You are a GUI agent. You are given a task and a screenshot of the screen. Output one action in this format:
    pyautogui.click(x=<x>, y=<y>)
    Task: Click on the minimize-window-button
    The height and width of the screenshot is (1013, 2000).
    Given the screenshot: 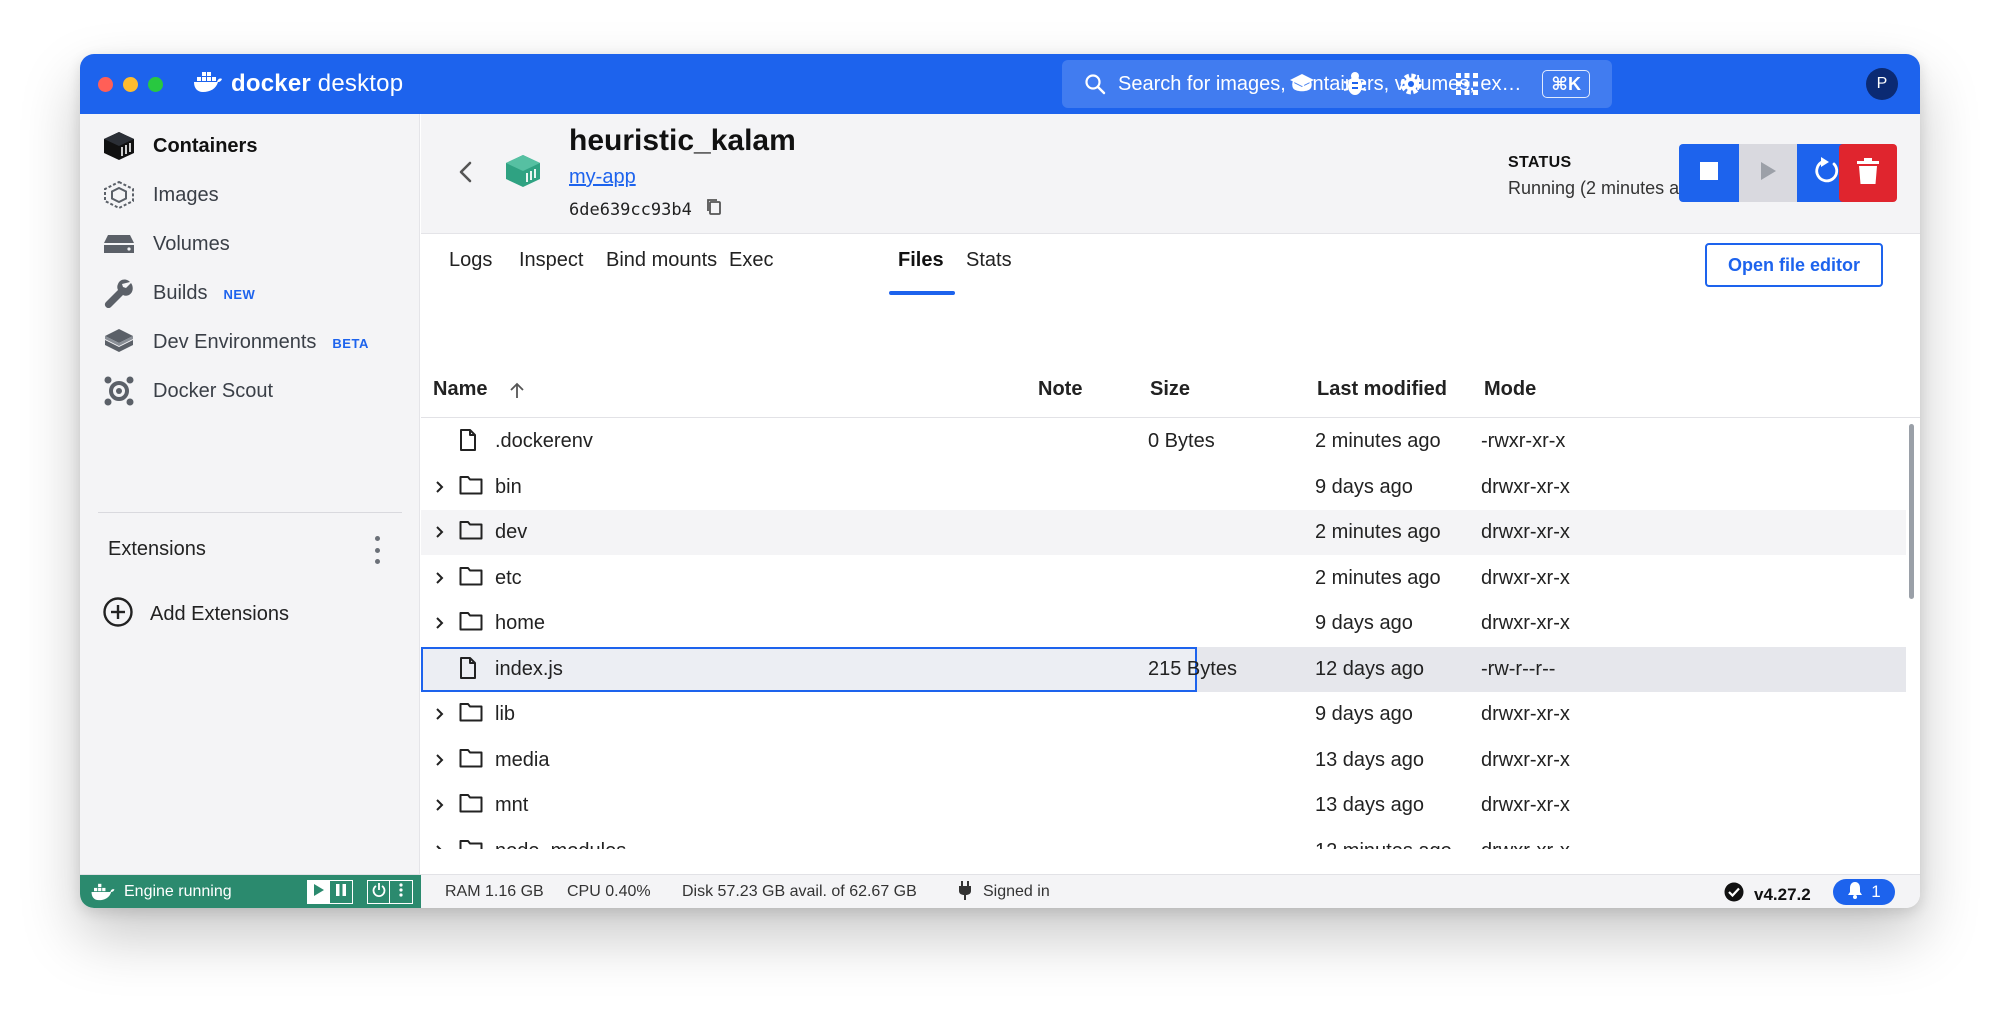 What is the action you would take?
    pyautogui.click(x=130, y=84)
    